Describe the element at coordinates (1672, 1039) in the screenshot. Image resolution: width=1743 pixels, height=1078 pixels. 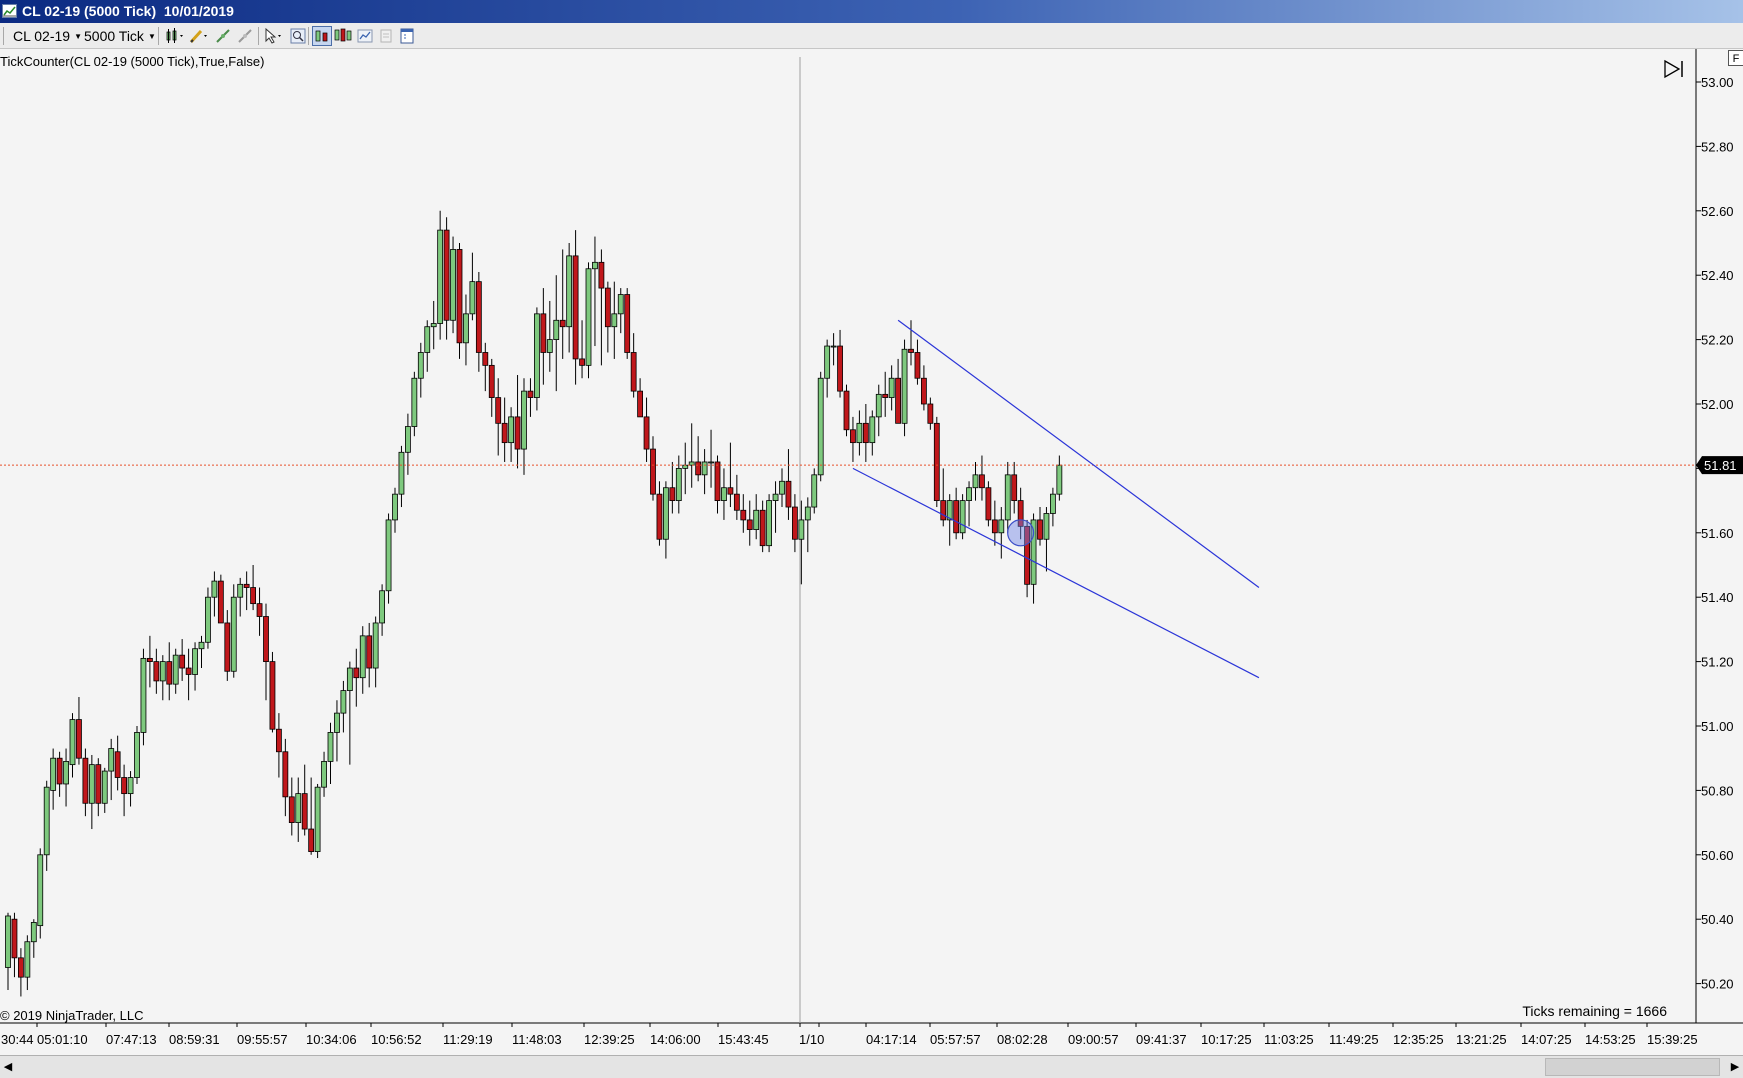
I see `x-axis-tick-label: 15:39:25` at that location.